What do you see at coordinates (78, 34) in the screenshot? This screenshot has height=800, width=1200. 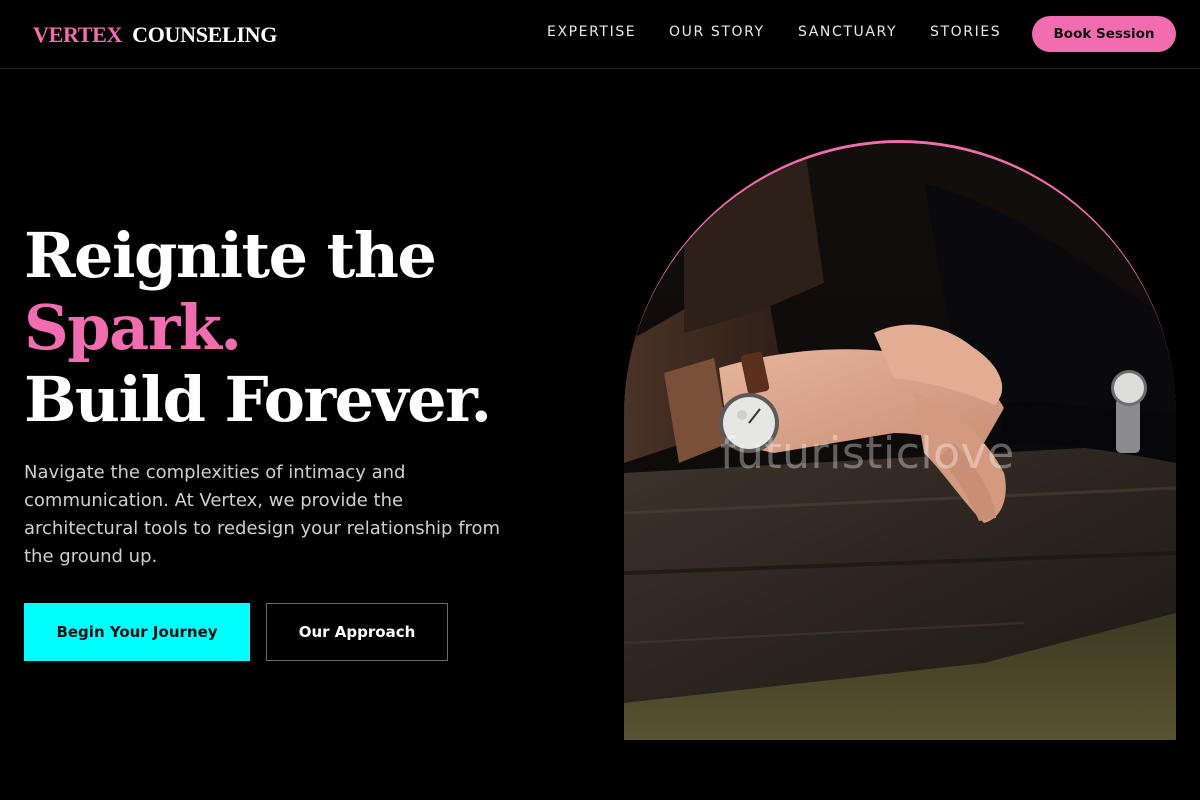 I see `brand-name-vertex: VERTEX` at bounding box center [78, 34].